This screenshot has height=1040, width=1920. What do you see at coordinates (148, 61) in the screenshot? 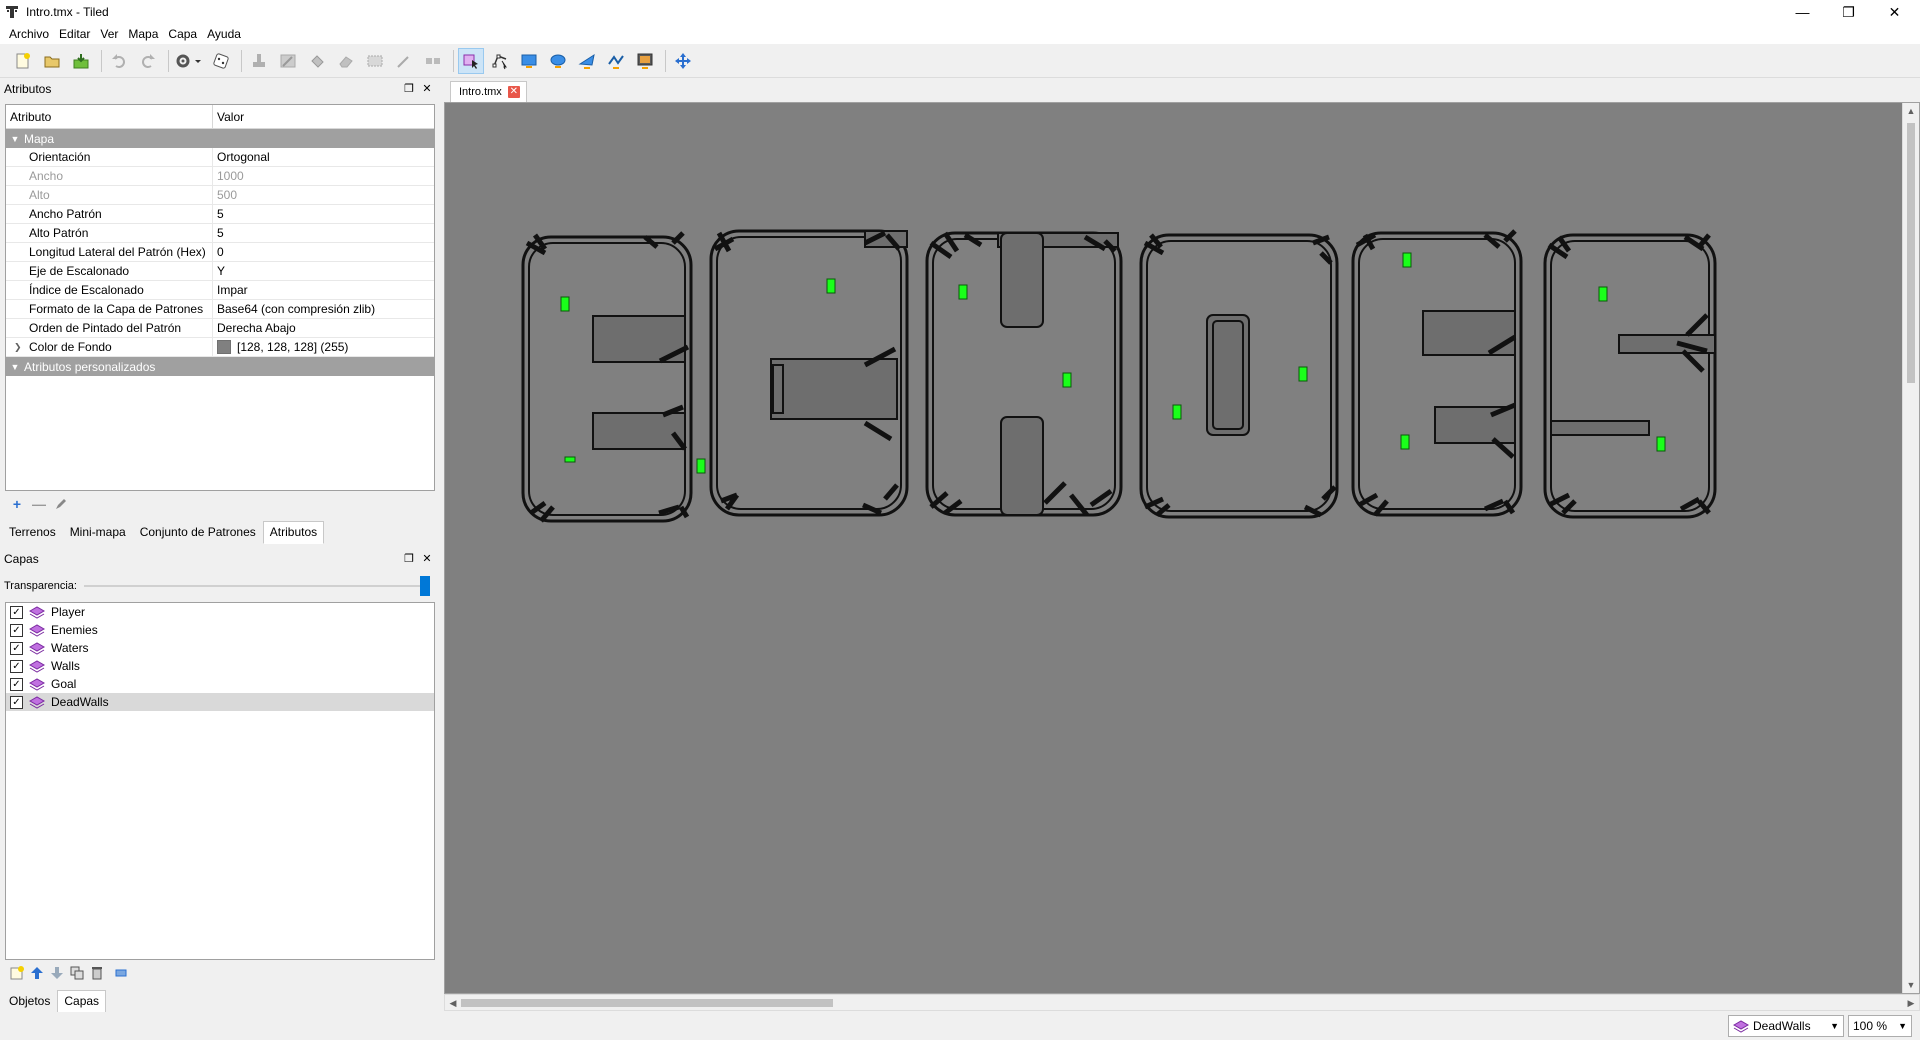
I see `redo-icon` at bounding box center [148, 61].